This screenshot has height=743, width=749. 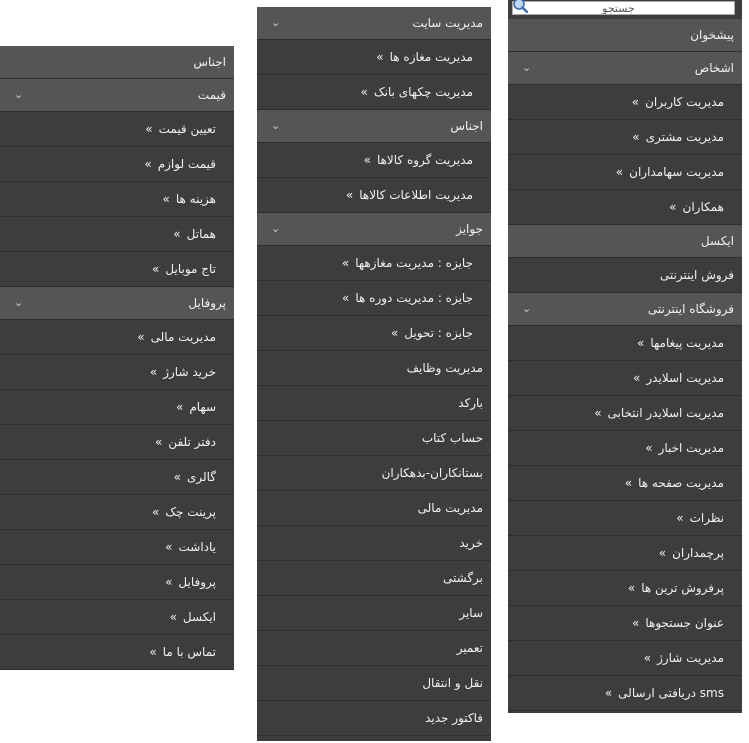 What do you see at coordinates (469, 229) in the screenshot?
I see `menu-item-label: جوایز` at bounding box center [469, 229].